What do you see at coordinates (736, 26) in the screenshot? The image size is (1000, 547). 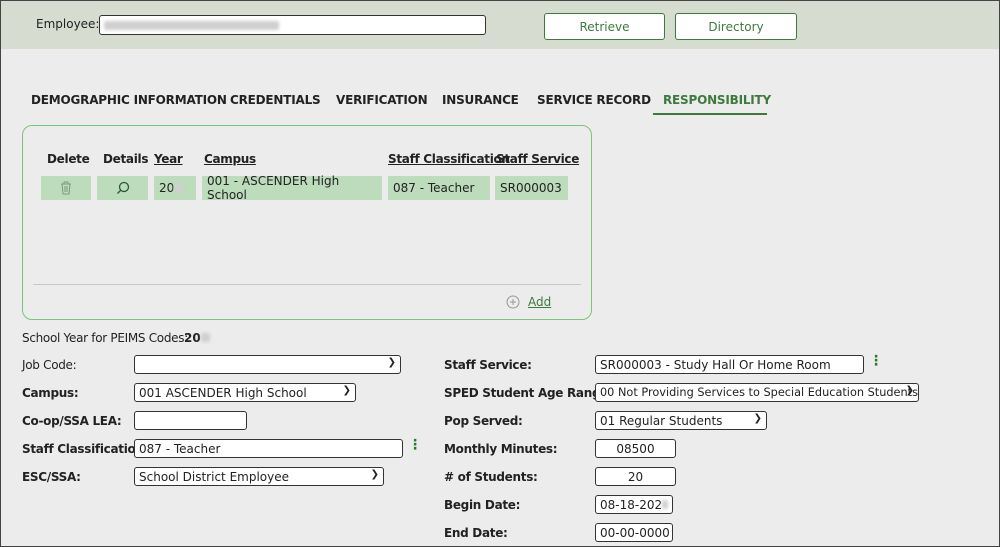 I see `directory-button: Directory` at bounding box center [736, 26].